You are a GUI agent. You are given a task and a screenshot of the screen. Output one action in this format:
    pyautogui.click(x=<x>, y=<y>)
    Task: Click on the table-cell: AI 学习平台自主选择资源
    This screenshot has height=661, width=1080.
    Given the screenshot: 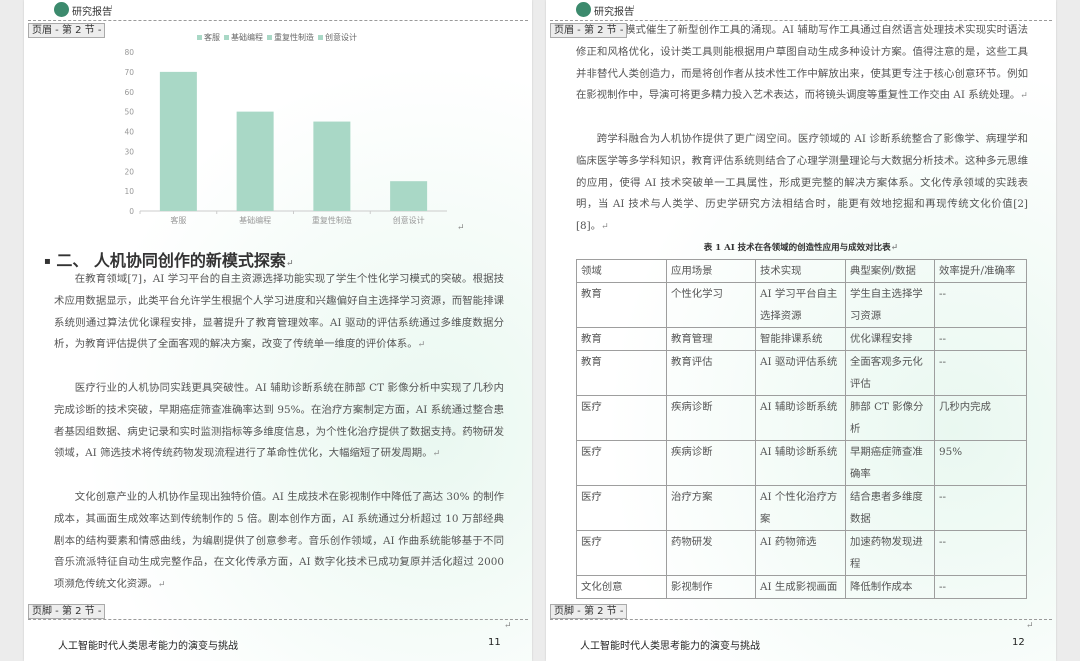 What is the action you would take?
    pyautogui.click(x=800, y=305)
    